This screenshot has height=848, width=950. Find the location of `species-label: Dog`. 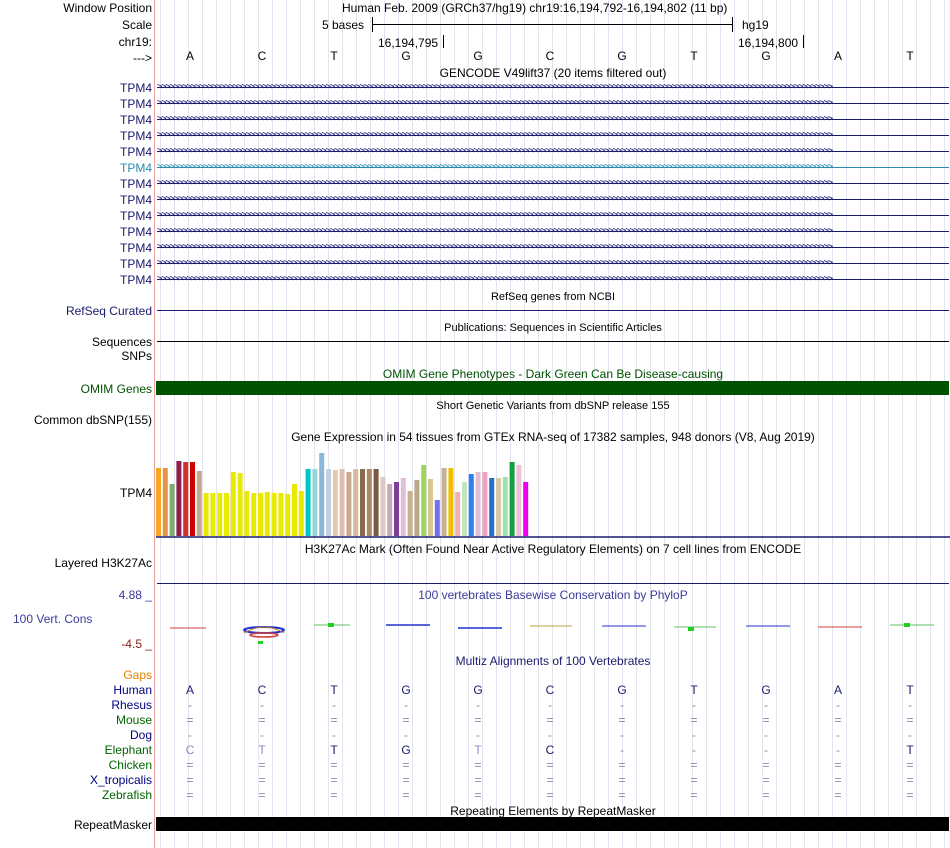

species-label: Dog is located at coordinates (76, 735).